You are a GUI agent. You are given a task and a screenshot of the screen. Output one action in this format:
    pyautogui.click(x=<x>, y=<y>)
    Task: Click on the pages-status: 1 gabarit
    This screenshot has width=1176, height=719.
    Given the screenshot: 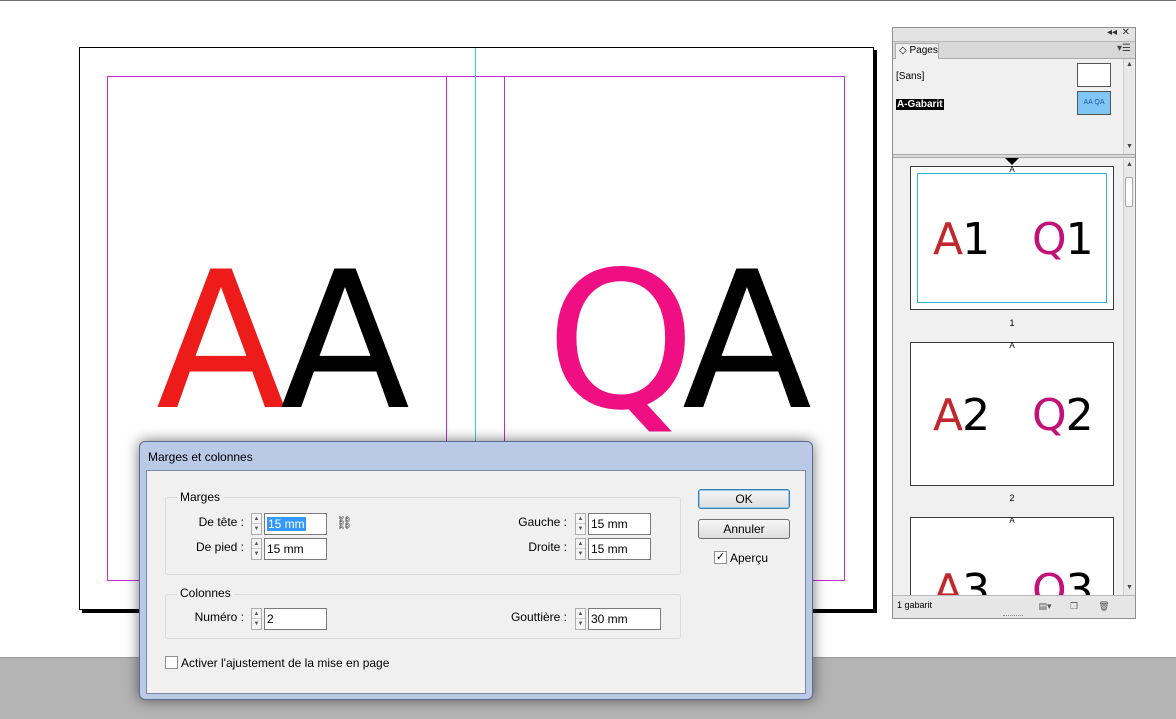 What is the action you would take?
    pyautogui.click(x=915, y=605)
    